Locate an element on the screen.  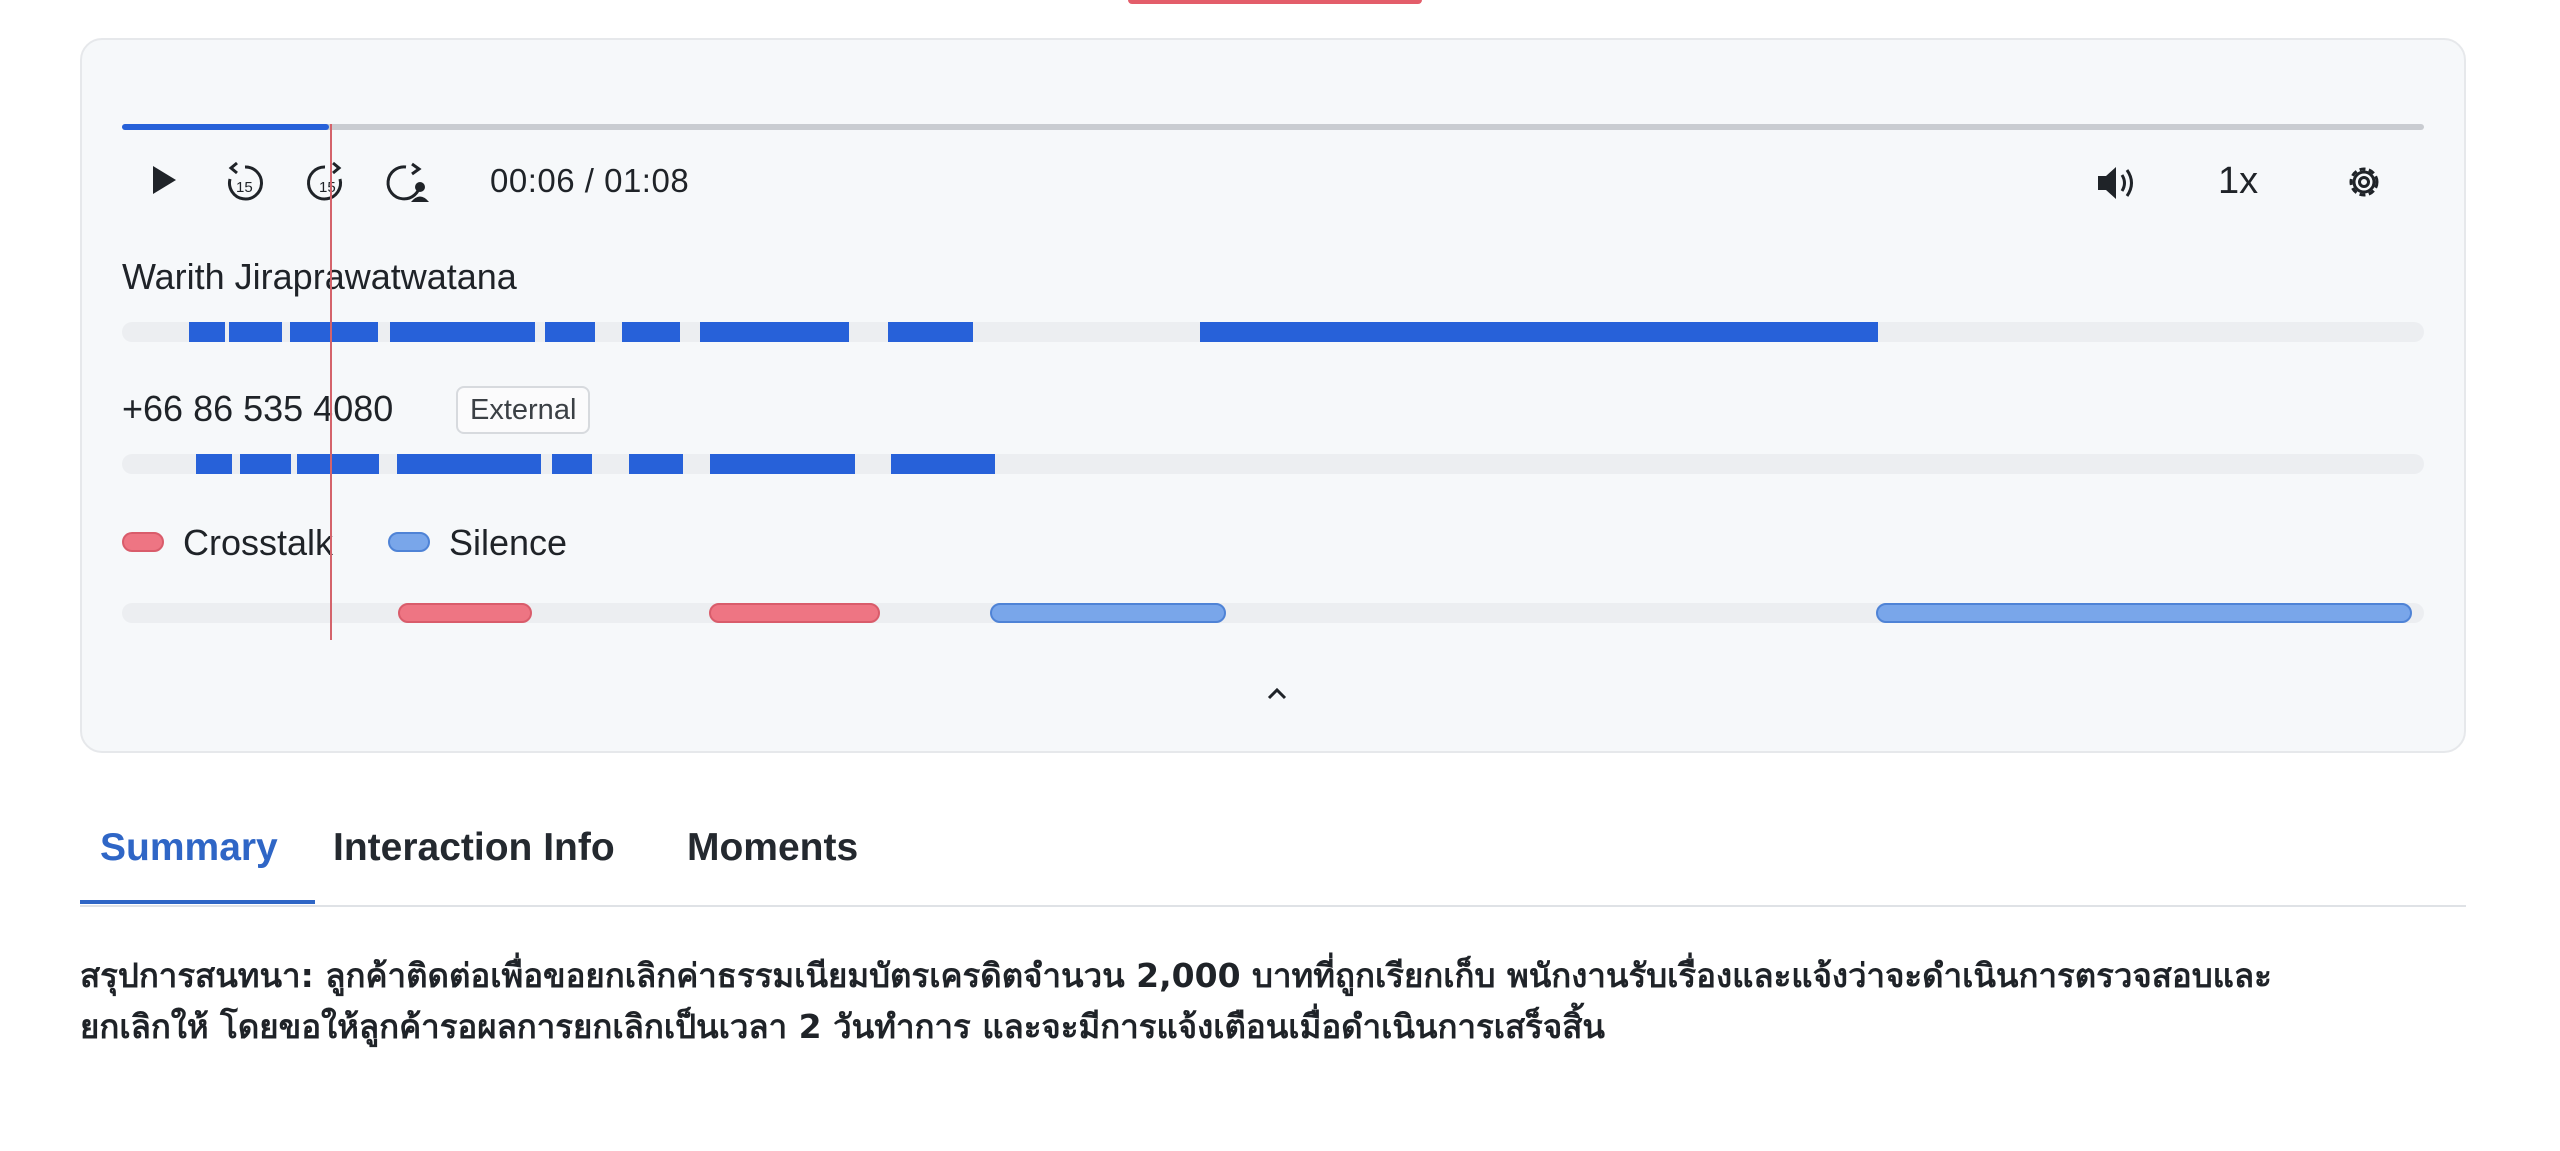
playback-speed-button: 1x is located at coordinates (2238, 181).